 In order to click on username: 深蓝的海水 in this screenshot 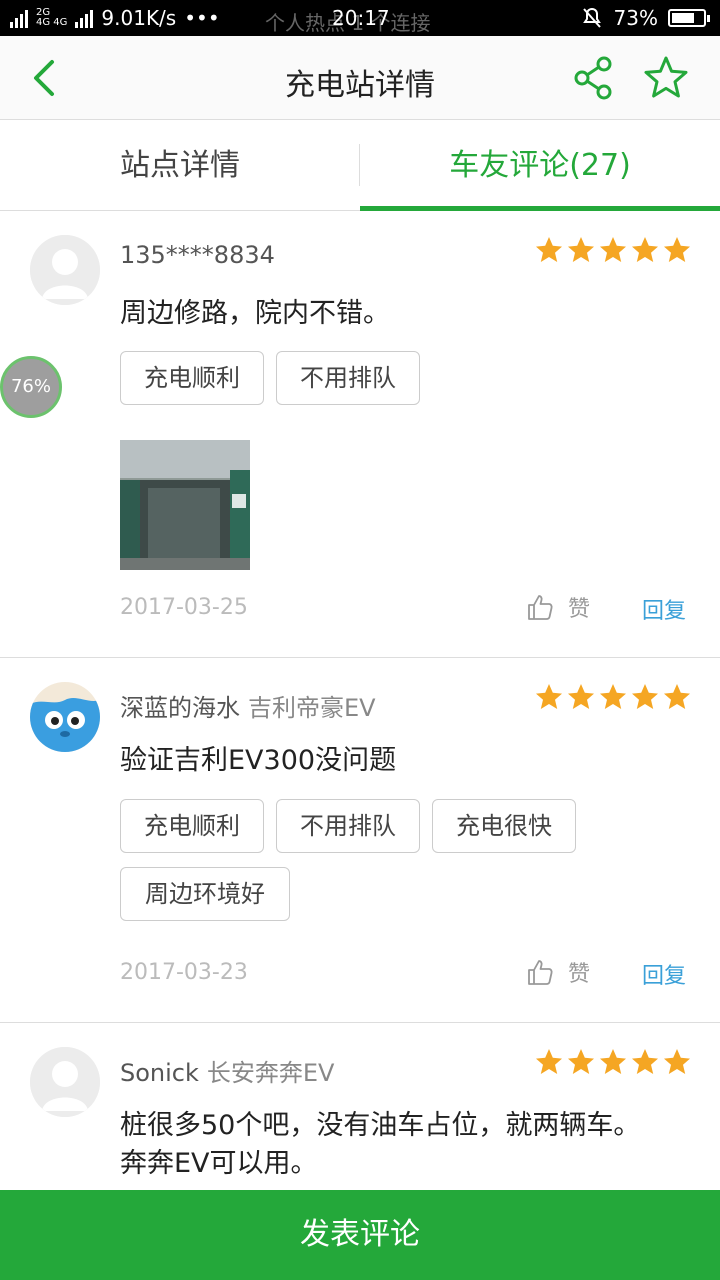, I will do `click(180, 708)`.